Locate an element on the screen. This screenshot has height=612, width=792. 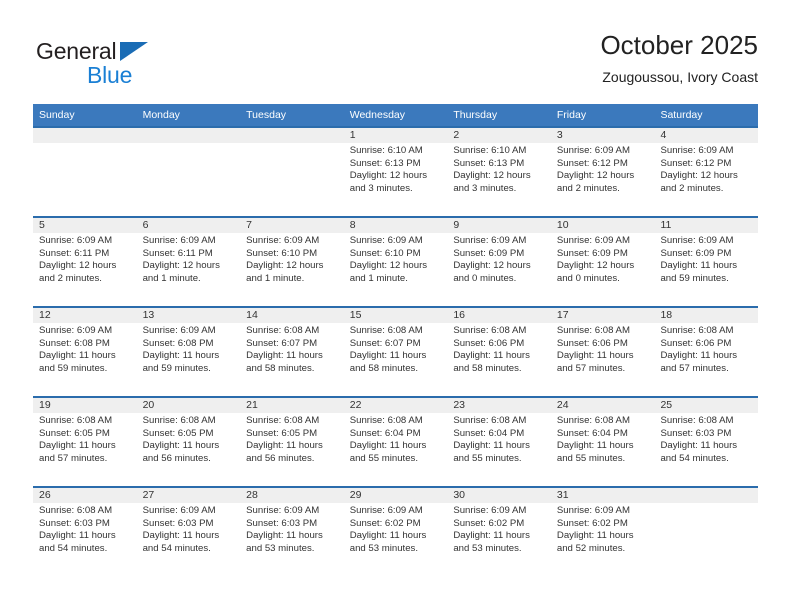
day-number: 17 is located at coordinates (562, 315).